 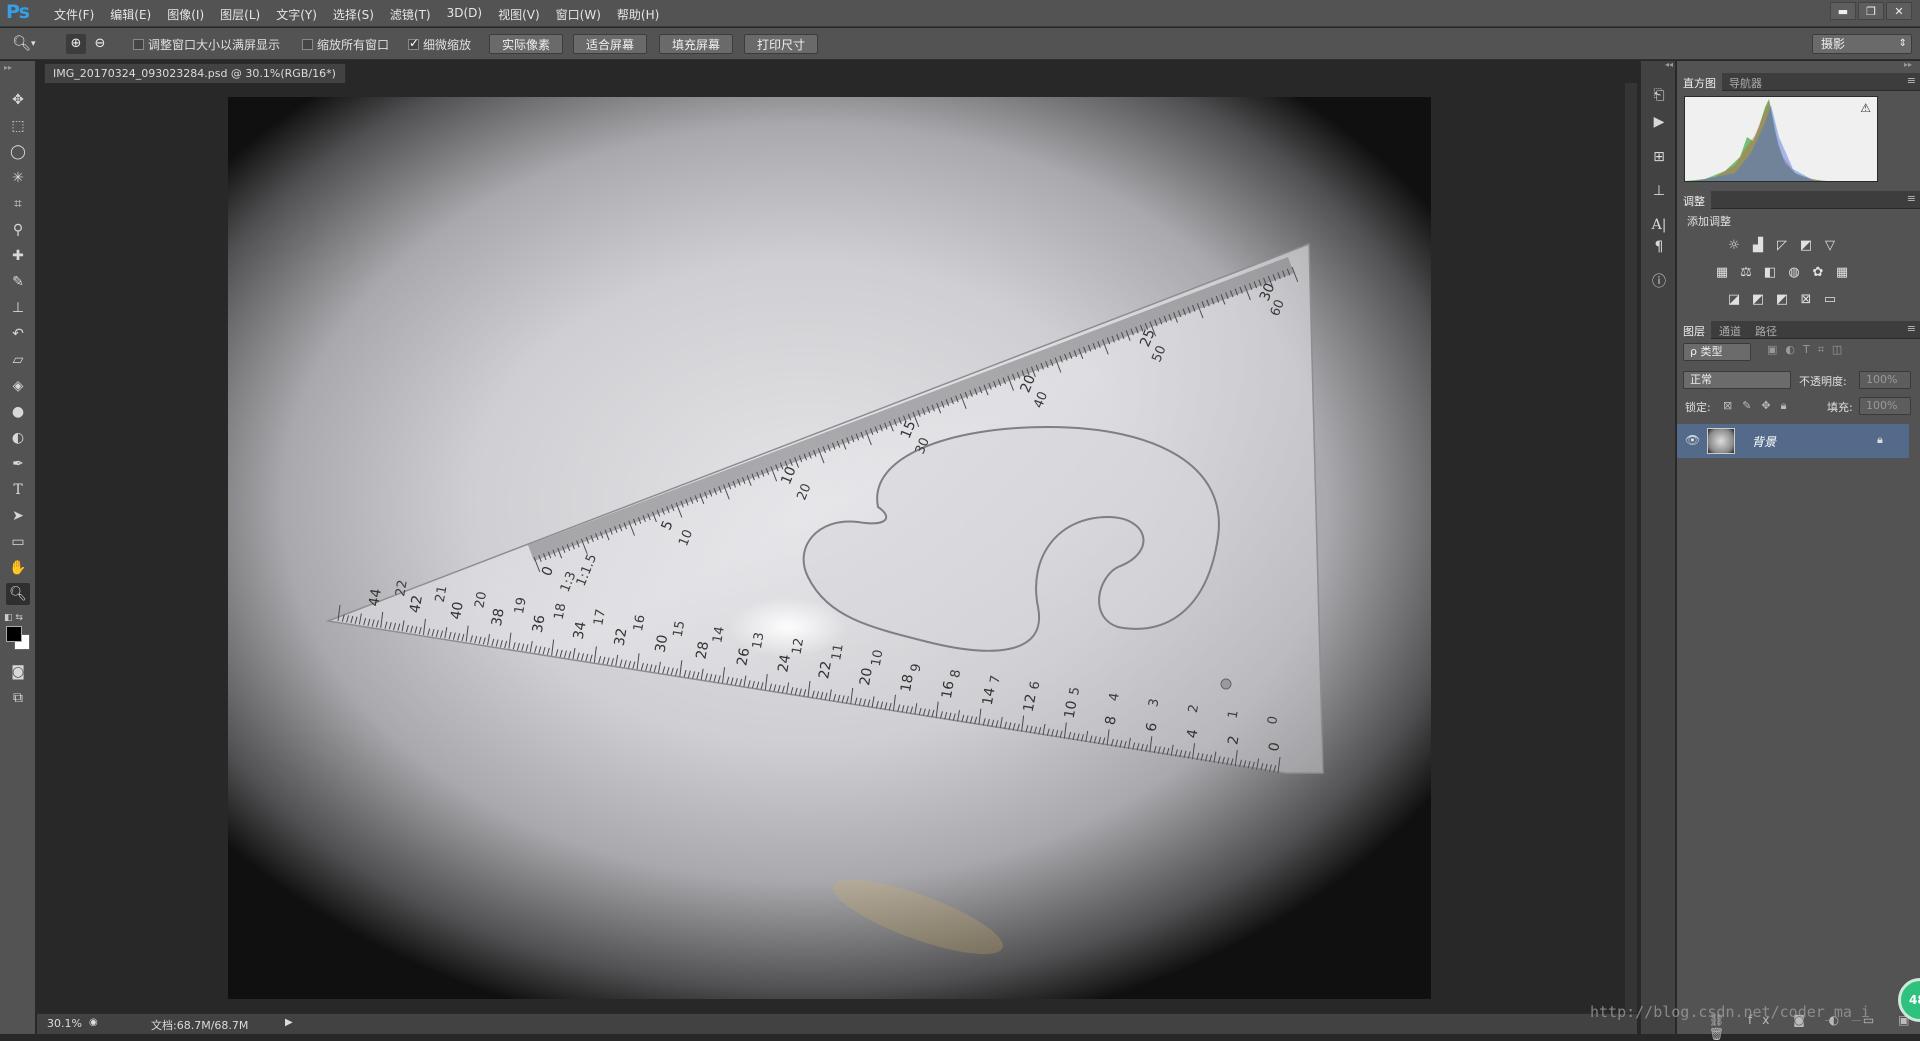 I want to click on actual-pixels-button: 实际像素, so click(x=526, y=44).